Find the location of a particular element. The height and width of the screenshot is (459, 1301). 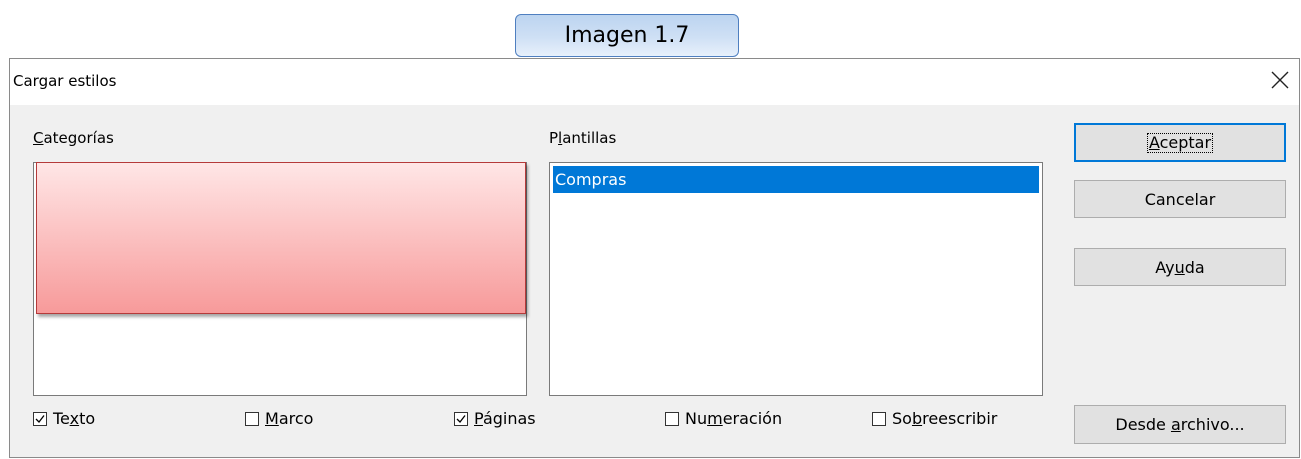

close-icon is located at coordinates (1280, 81).